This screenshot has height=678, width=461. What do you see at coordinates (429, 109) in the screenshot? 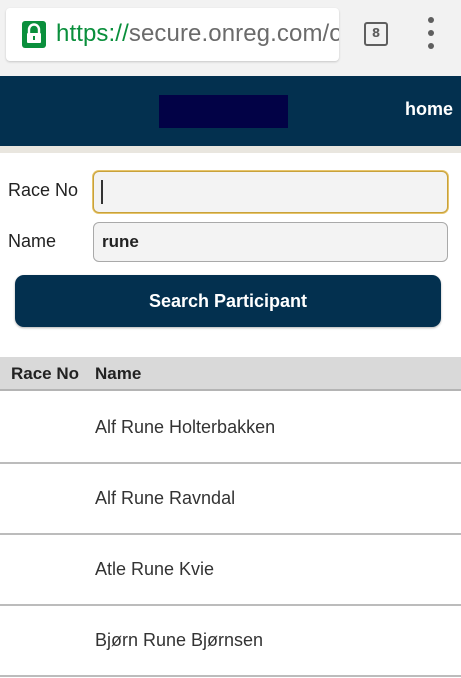
I see `home-link: home` at bounding box center [429, 109].